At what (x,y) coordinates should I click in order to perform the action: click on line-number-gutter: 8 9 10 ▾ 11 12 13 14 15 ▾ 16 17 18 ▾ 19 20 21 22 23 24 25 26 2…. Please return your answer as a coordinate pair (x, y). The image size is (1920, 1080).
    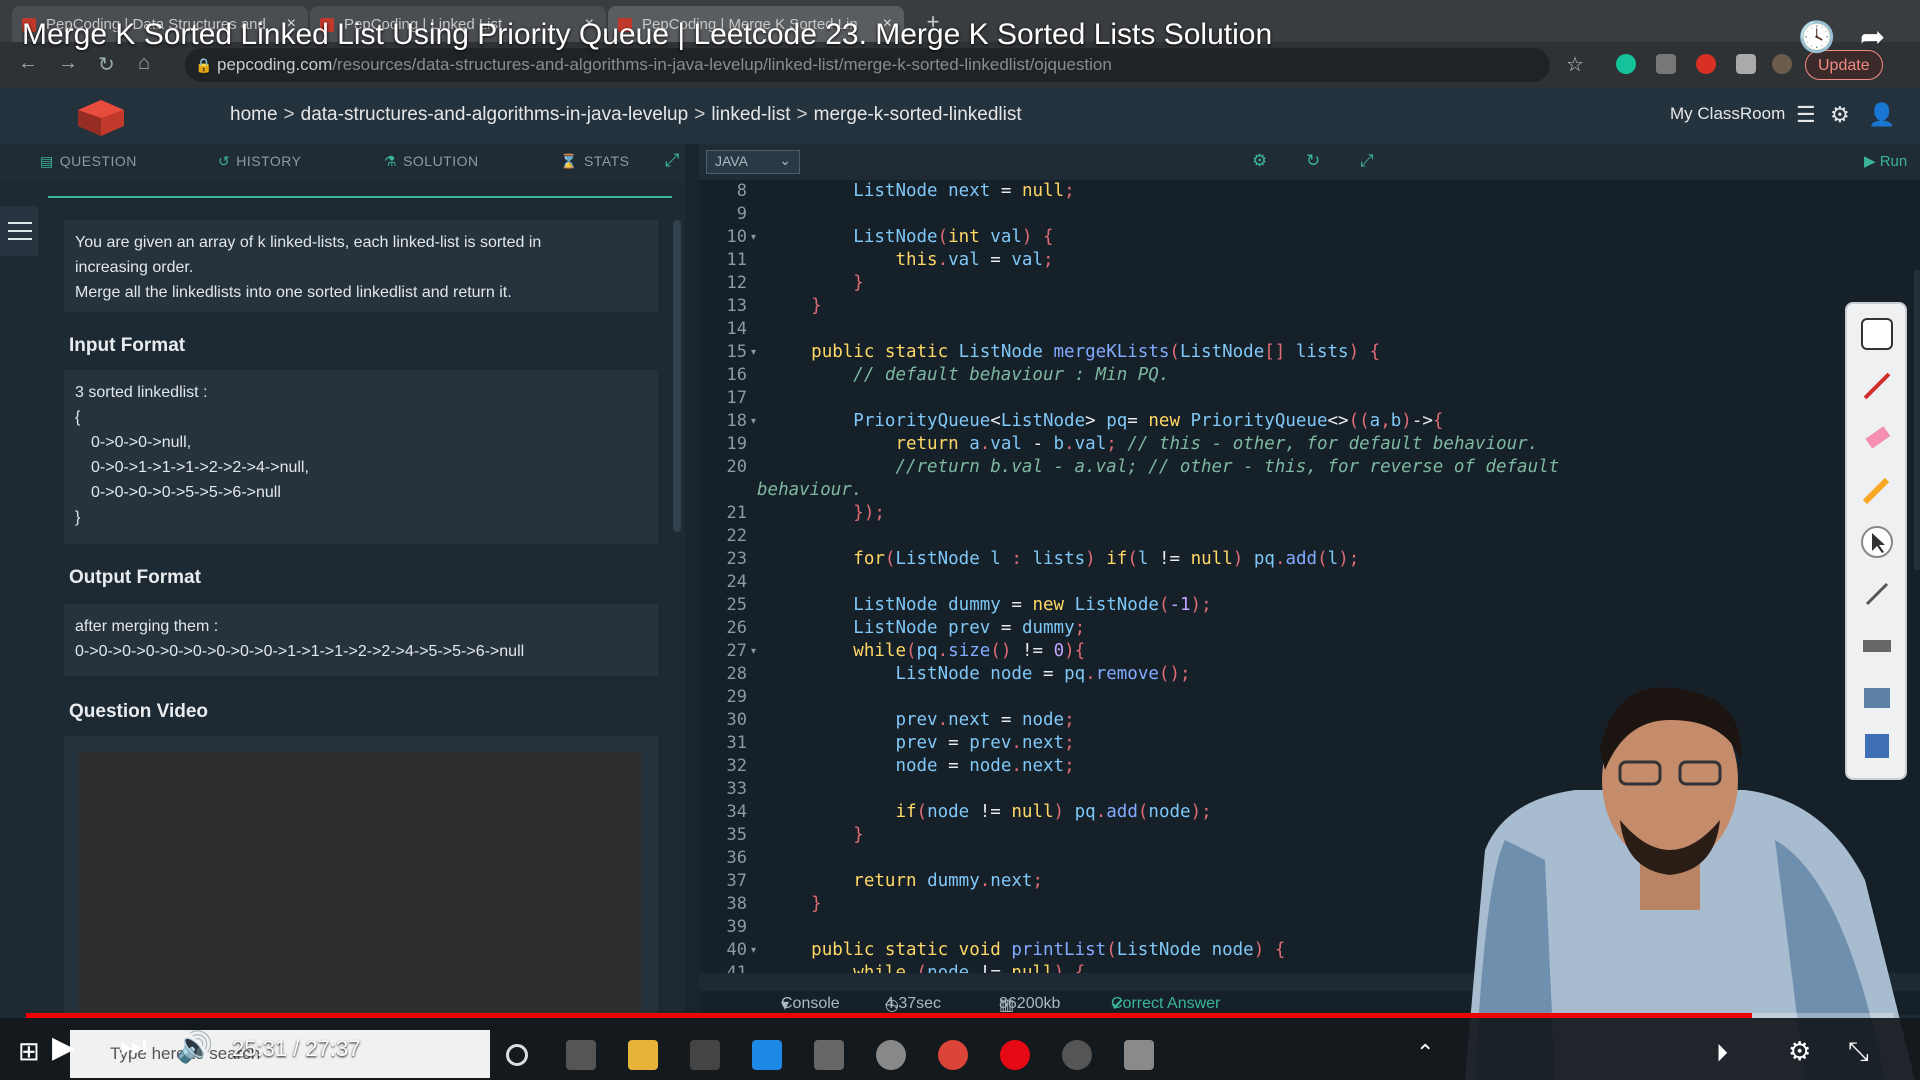
    Looking at the image, I should click on (730, 576).